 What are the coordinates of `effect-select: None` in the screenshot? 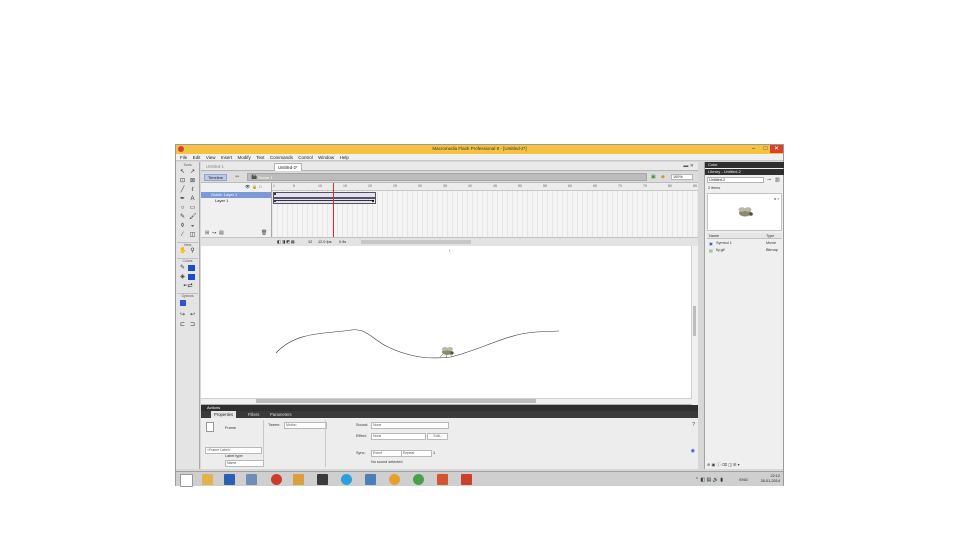 It's located at (398, 436).